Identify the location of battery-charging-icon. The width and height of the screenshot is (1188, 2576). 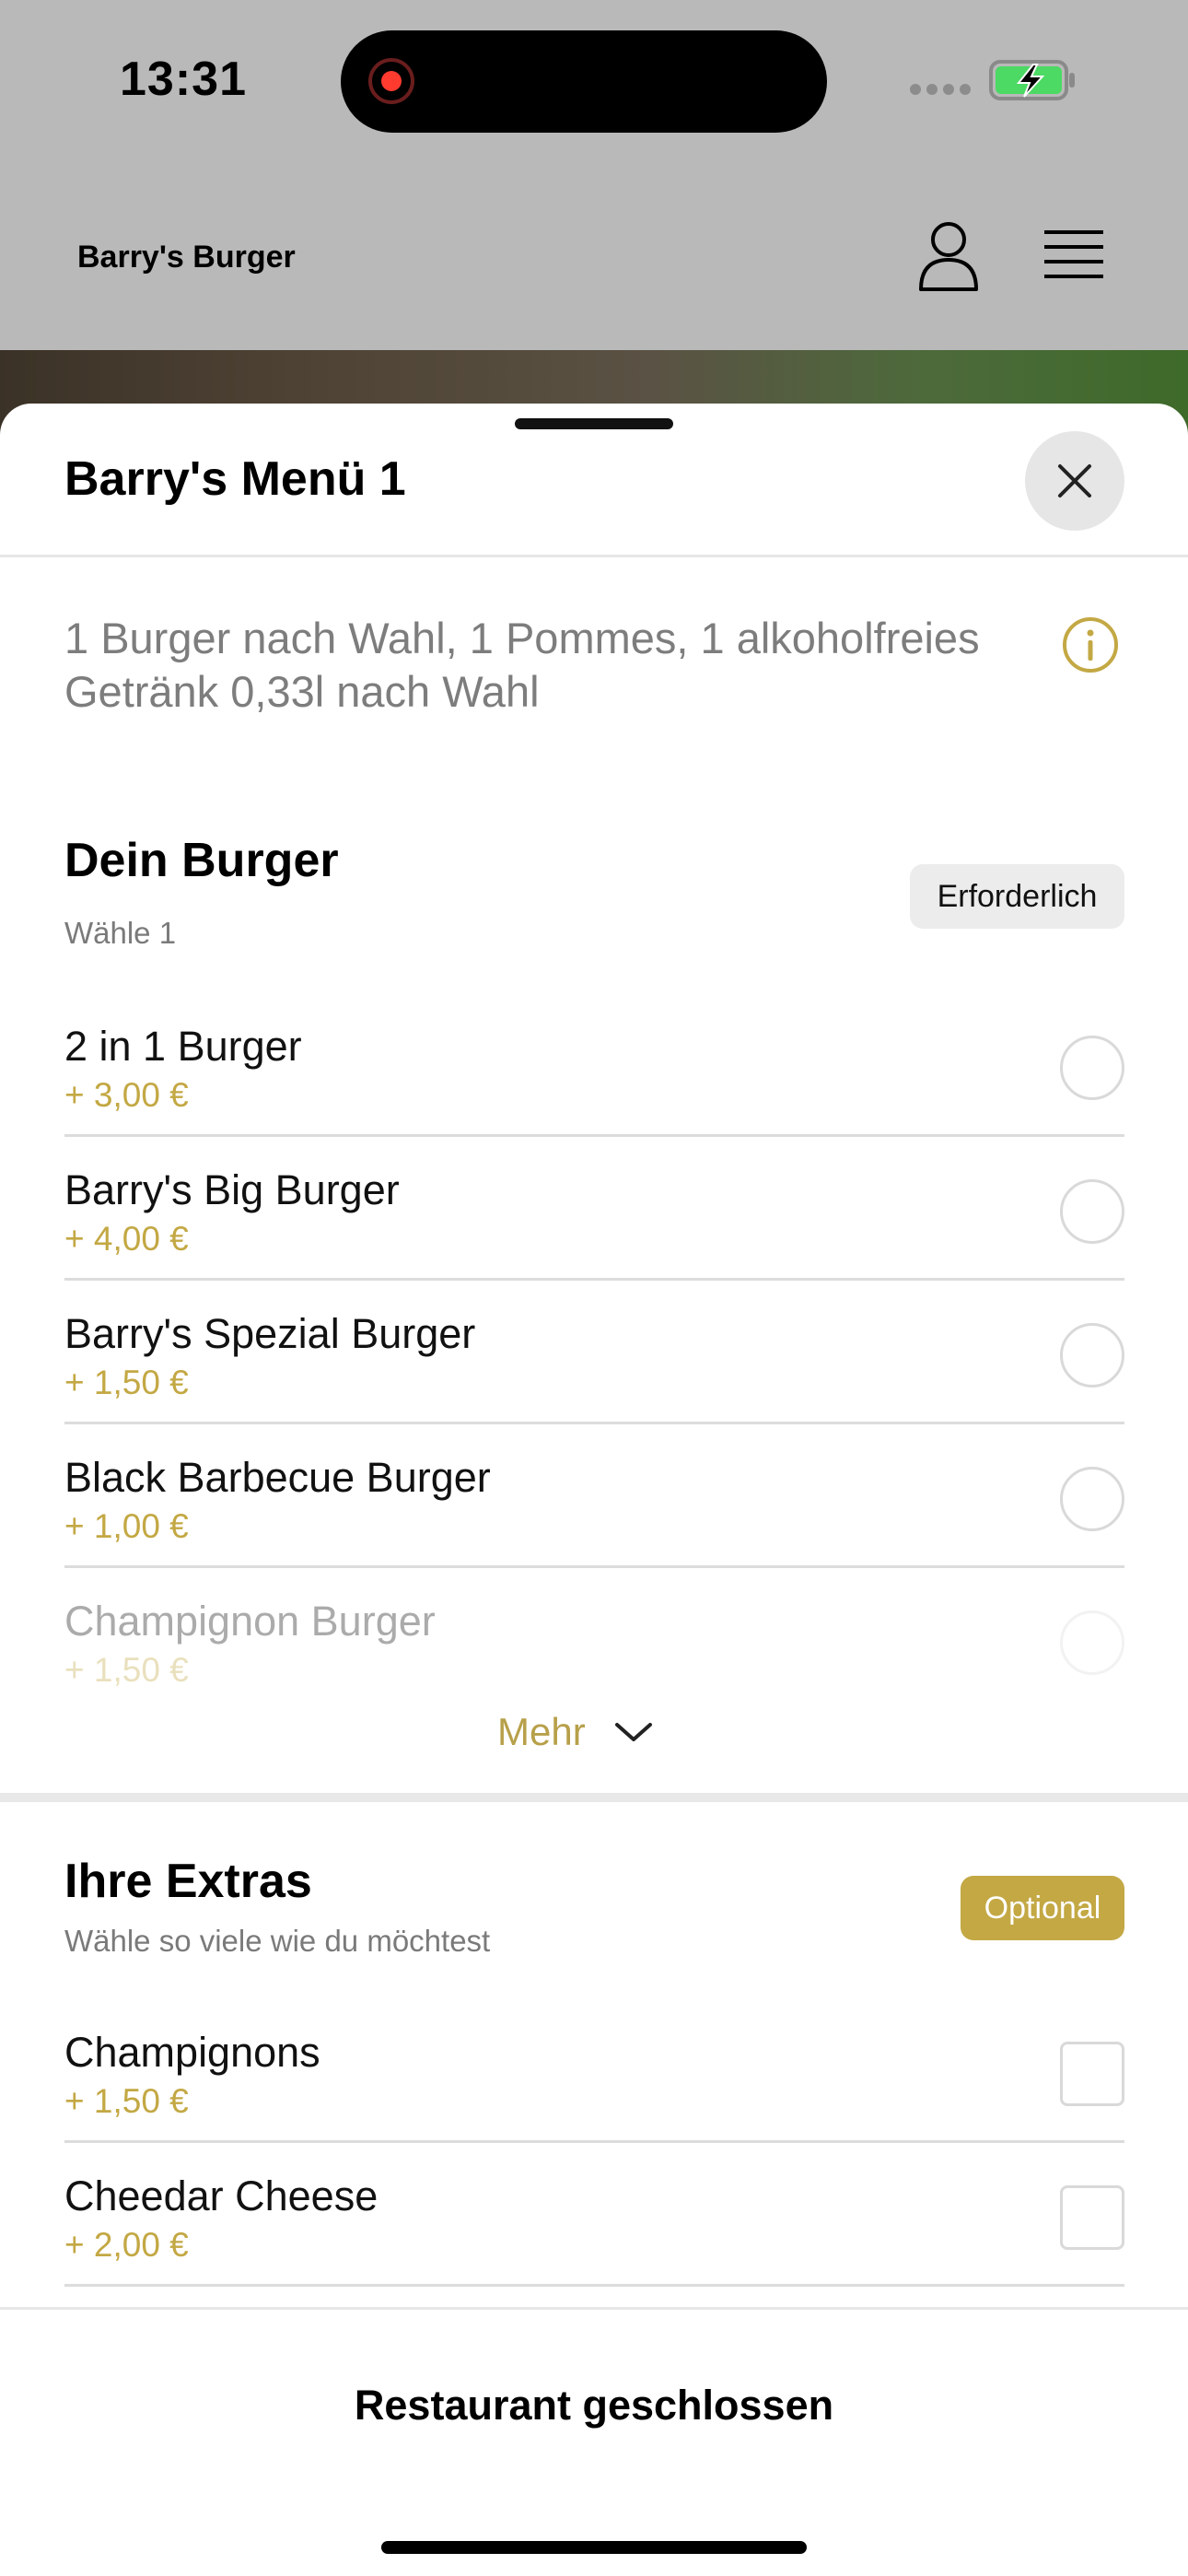
(1032, 80).